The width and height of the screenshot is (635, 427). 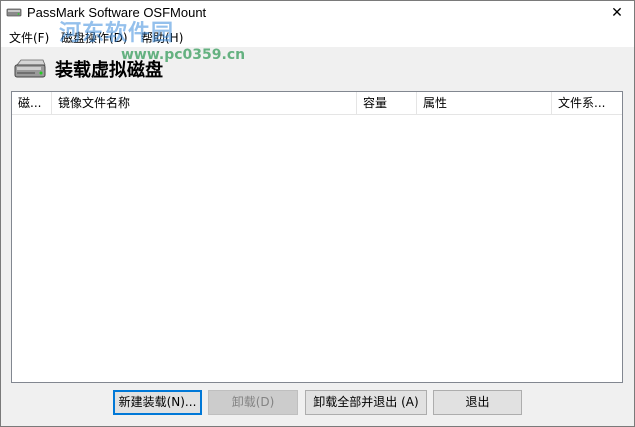 What do you see at coordinates (162, 37) in the screenshot?
I see `menu-help: 帮助(H)` at bounding box center [162, 37].